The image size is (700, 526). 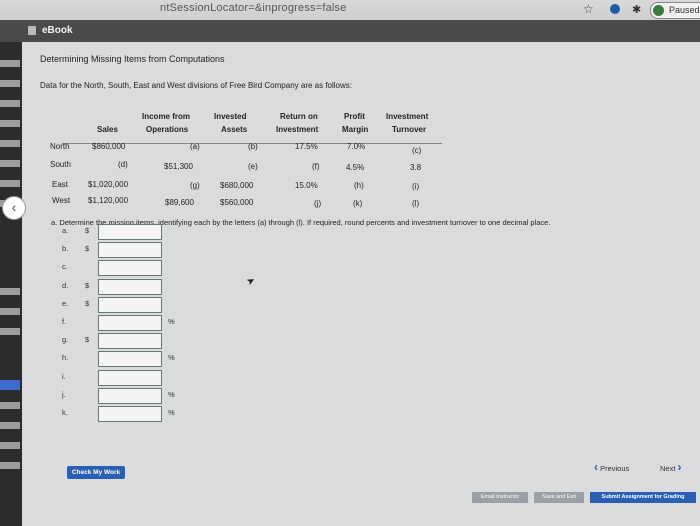 What do you see at coordinates (409, 129) in the screenshot?
I see `header-turnover-l2: Turnover` at bounding box center [409, 129].